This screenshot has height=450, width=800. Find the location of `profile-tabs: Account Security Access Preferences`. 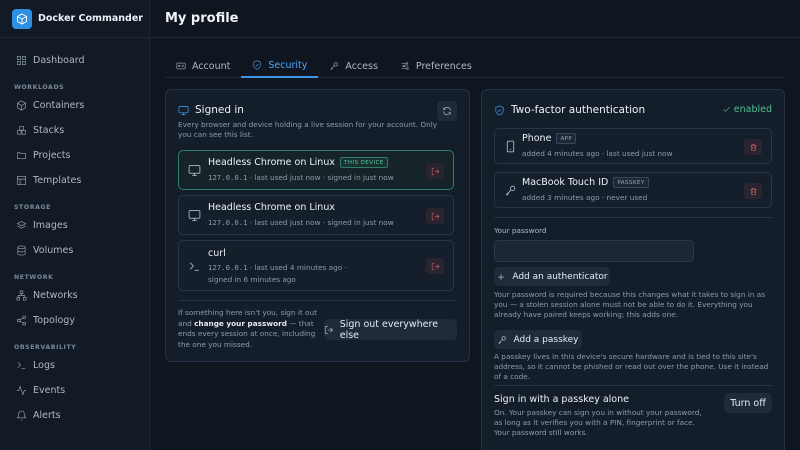

profile-tabs: Account Security Access Preferences is located at coordinates (475, 66).